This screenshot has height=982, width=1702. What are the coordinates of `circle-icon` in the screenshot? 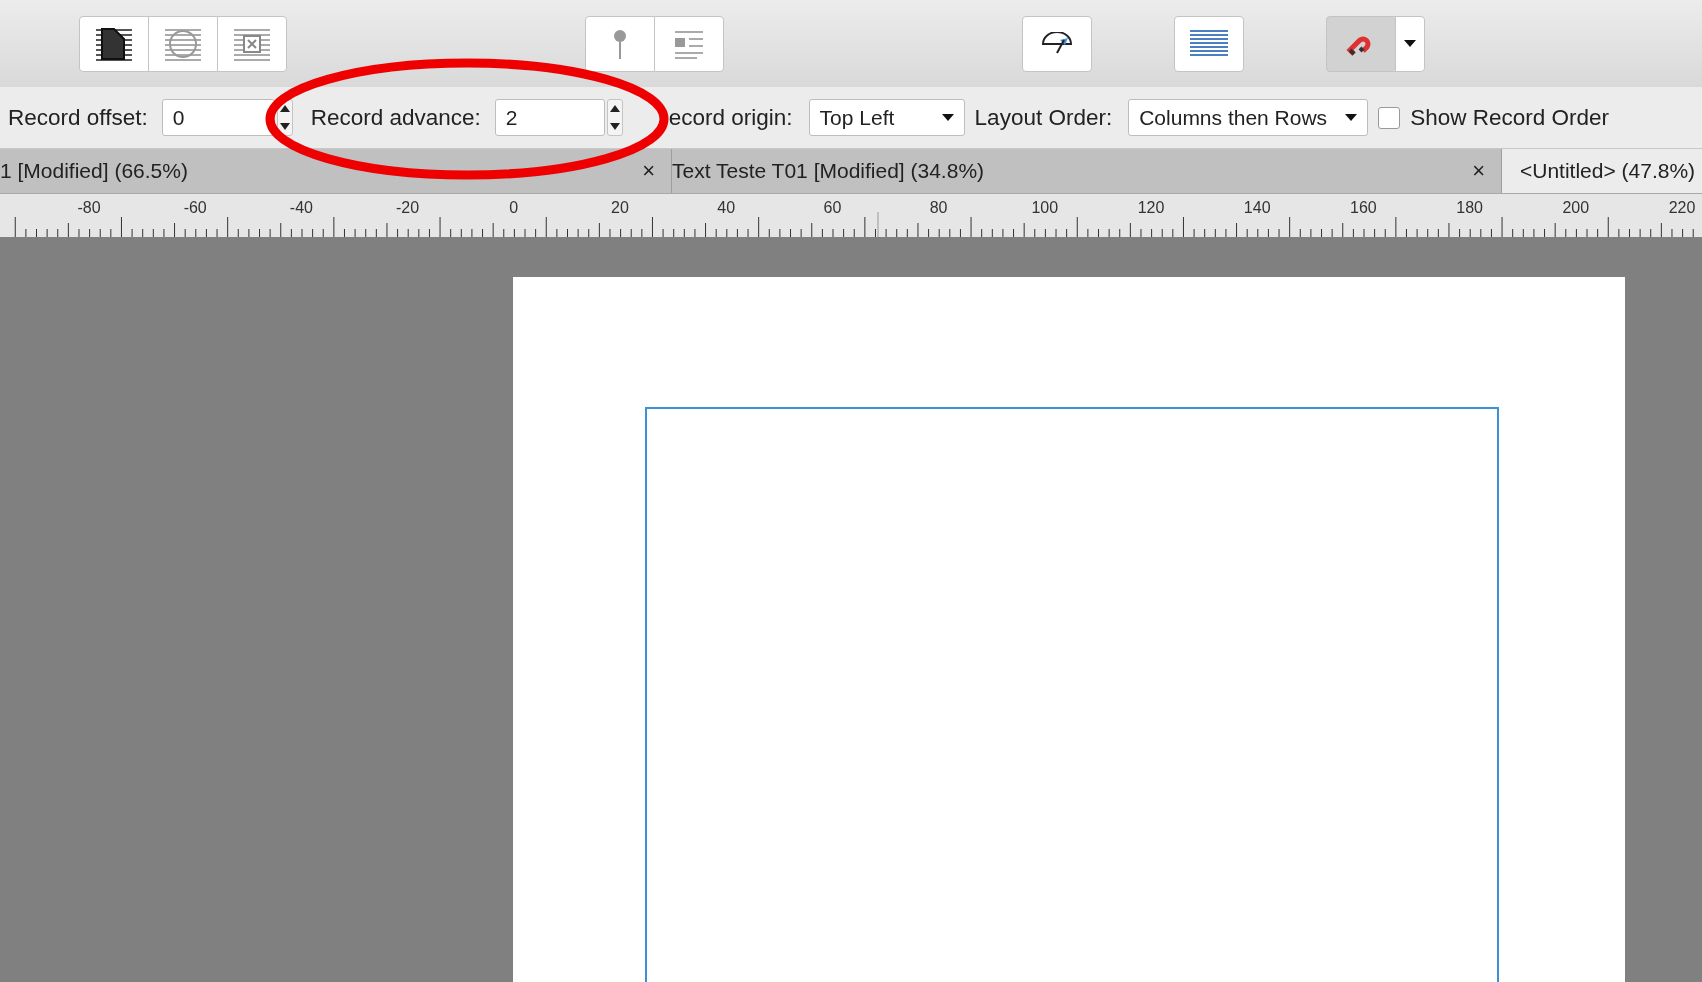 It's located at (183, 43).